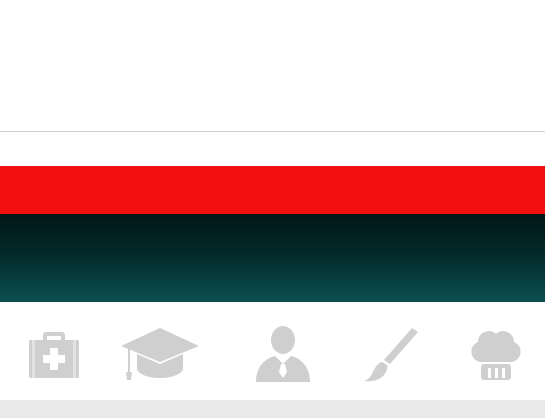  What do you see at coordinates (272, 190) in the screenshot?
I see `red-banner` at bounding box center [272, 190].